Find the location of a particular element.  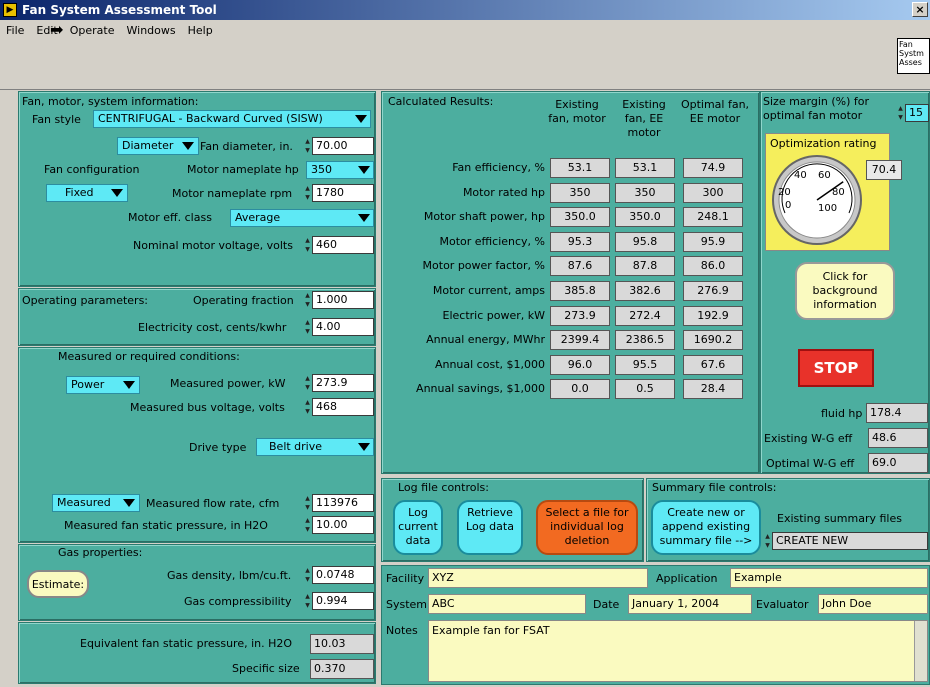

size-value: 0.370 is located at coordinates (342, 669).